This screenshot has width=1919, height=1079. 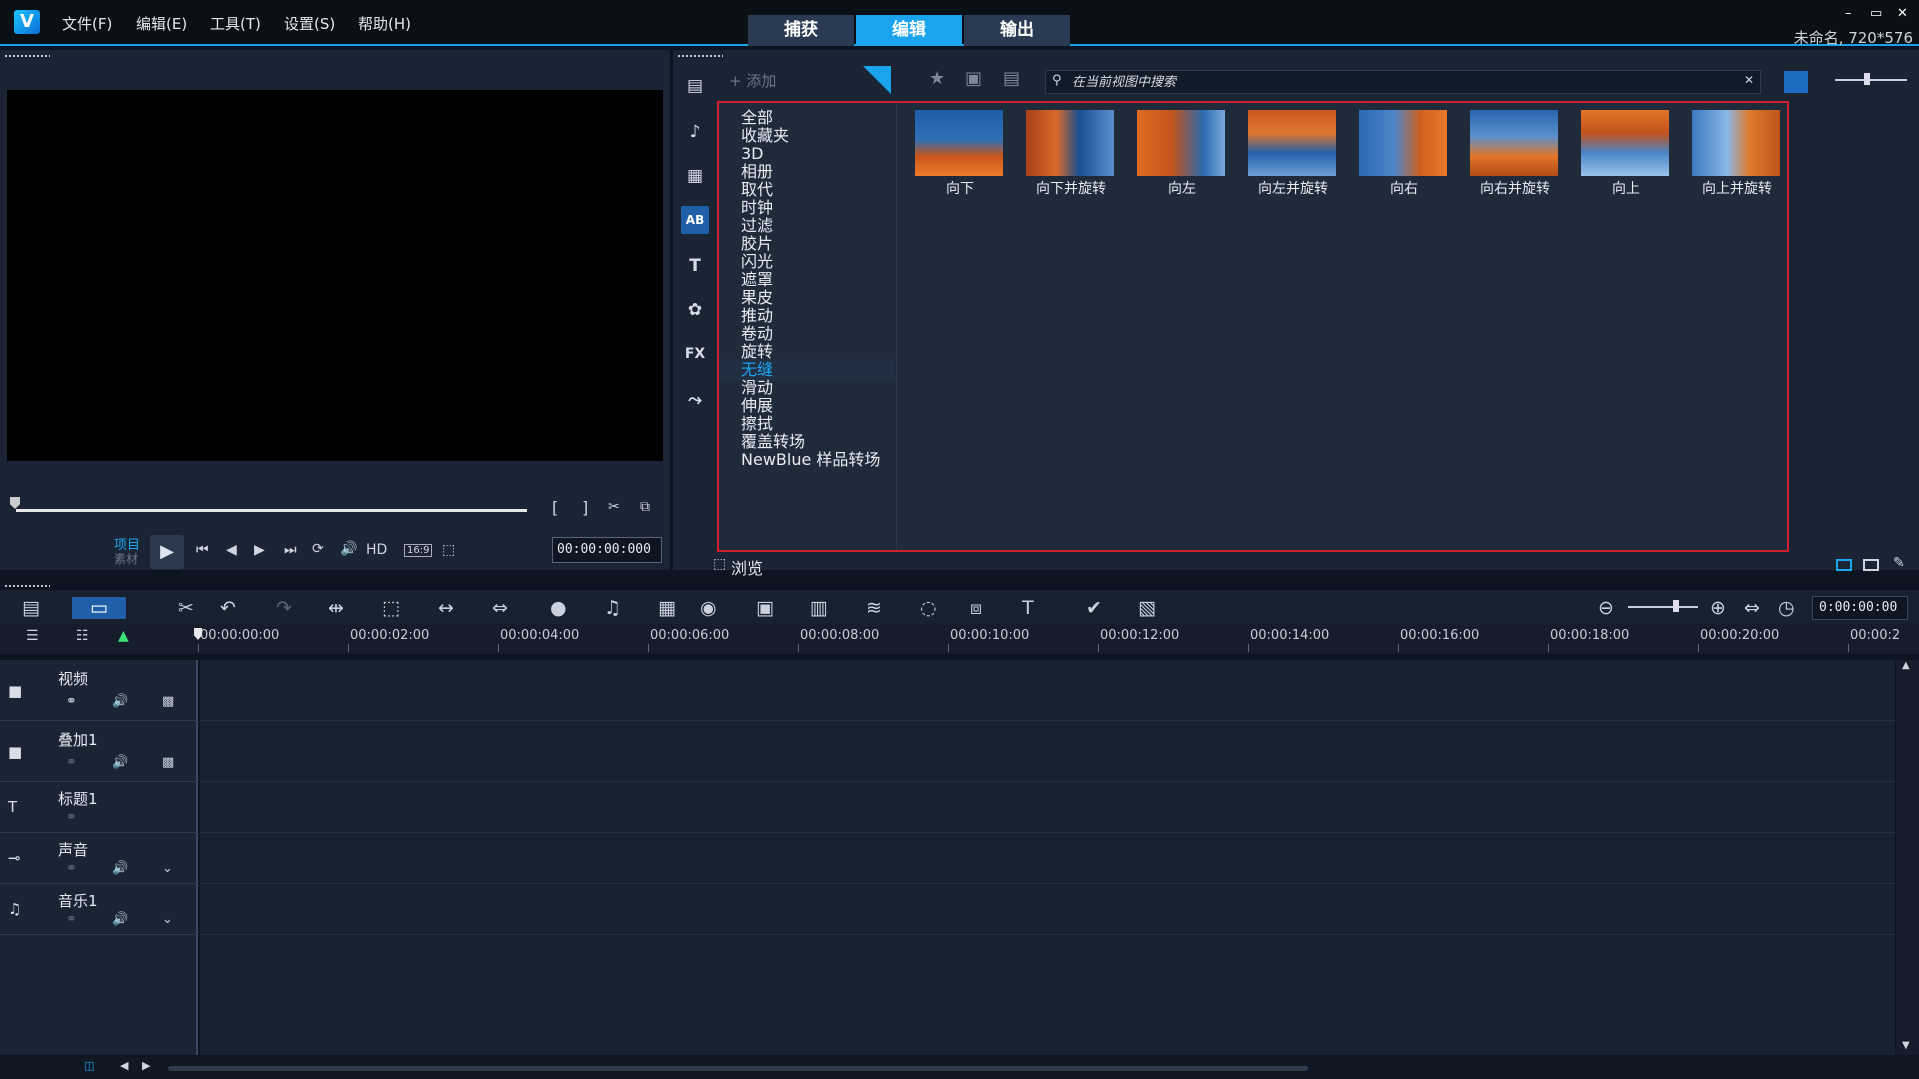 I want to click on tab-output: 输出, so click(x=1017, y=30).